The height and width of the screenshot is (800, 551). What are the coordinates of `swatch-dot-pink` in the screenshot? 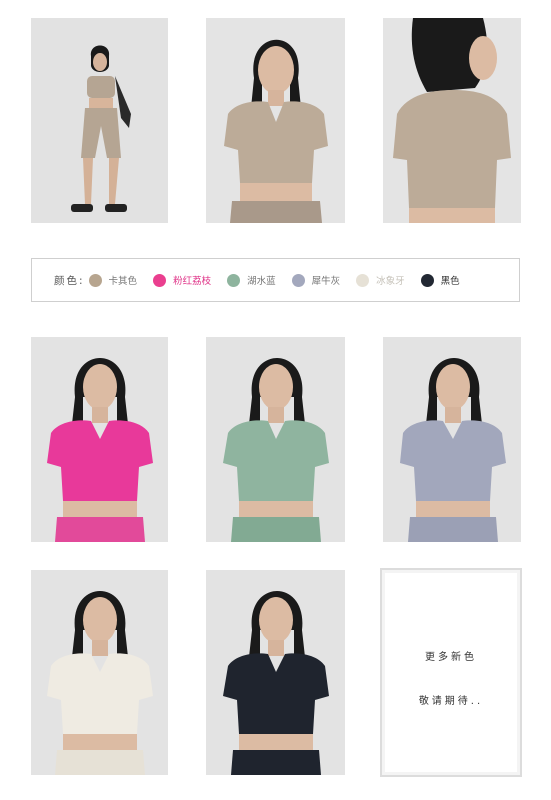 It's located at (160, 280).